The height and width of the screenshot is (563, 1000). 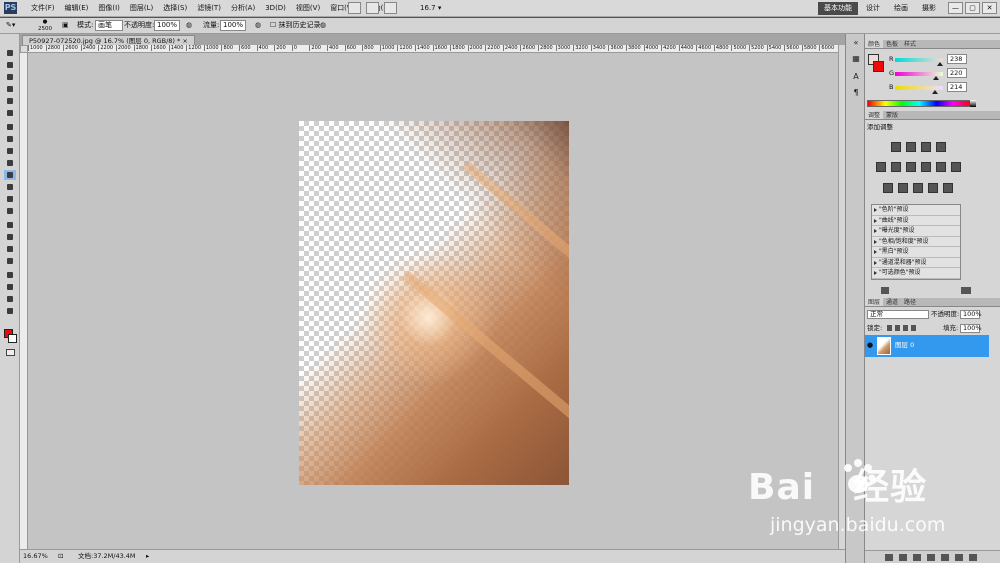 I want to click on preset-levels: "色阶"预设, so click(x=916, y=210).